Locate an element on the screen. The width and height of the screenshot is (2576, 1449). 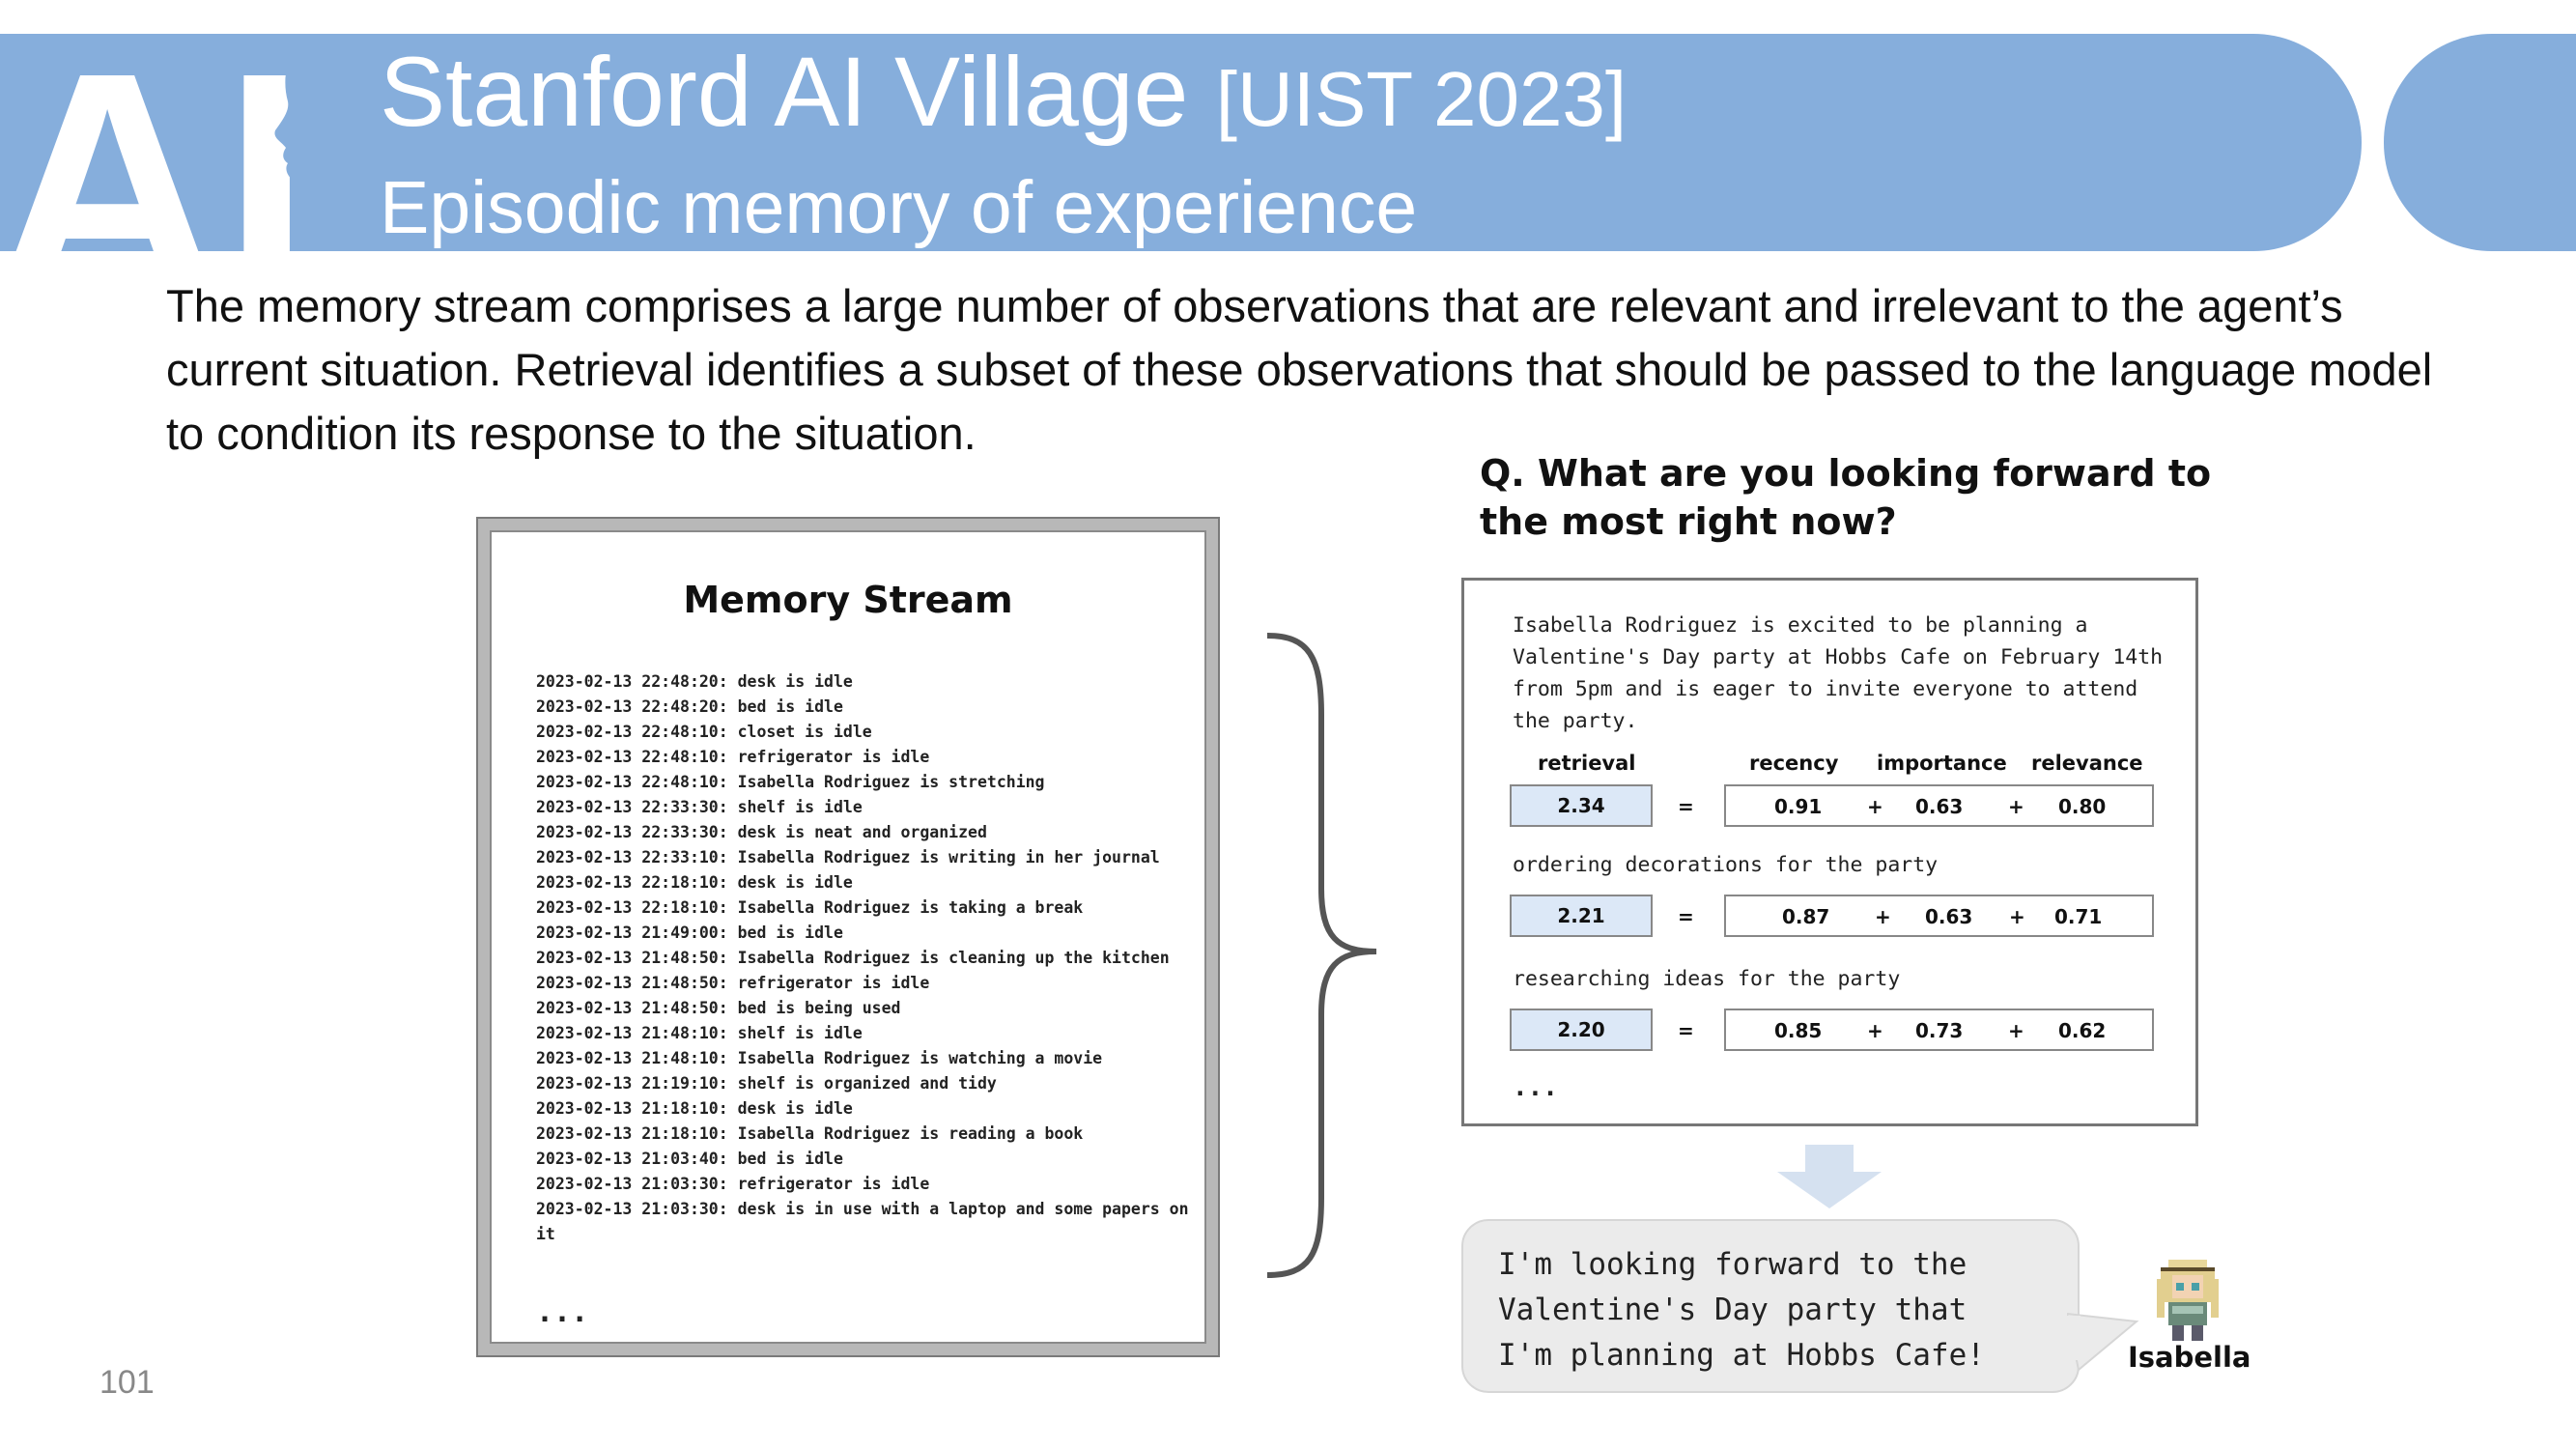
page-number: 101 is located at coordinates (127, 1382).